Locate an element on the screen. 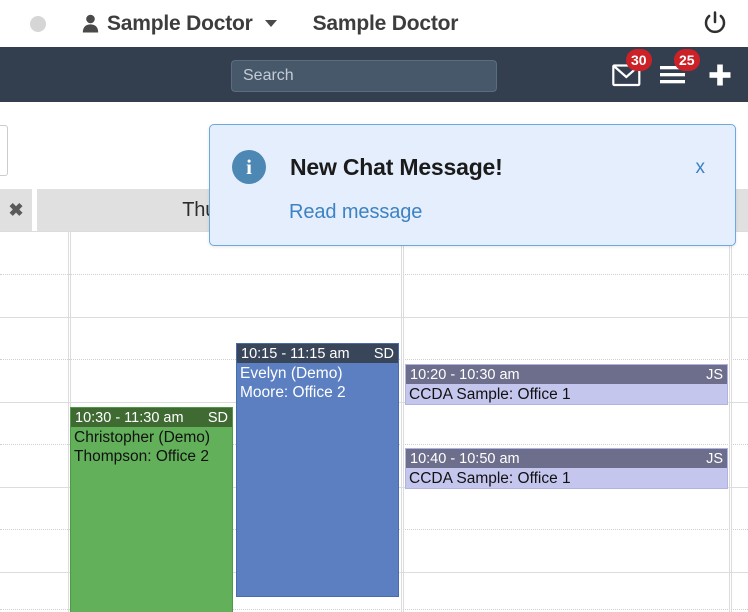  navbar-icon-group: 30 25 is located at coordinates (666, 74).